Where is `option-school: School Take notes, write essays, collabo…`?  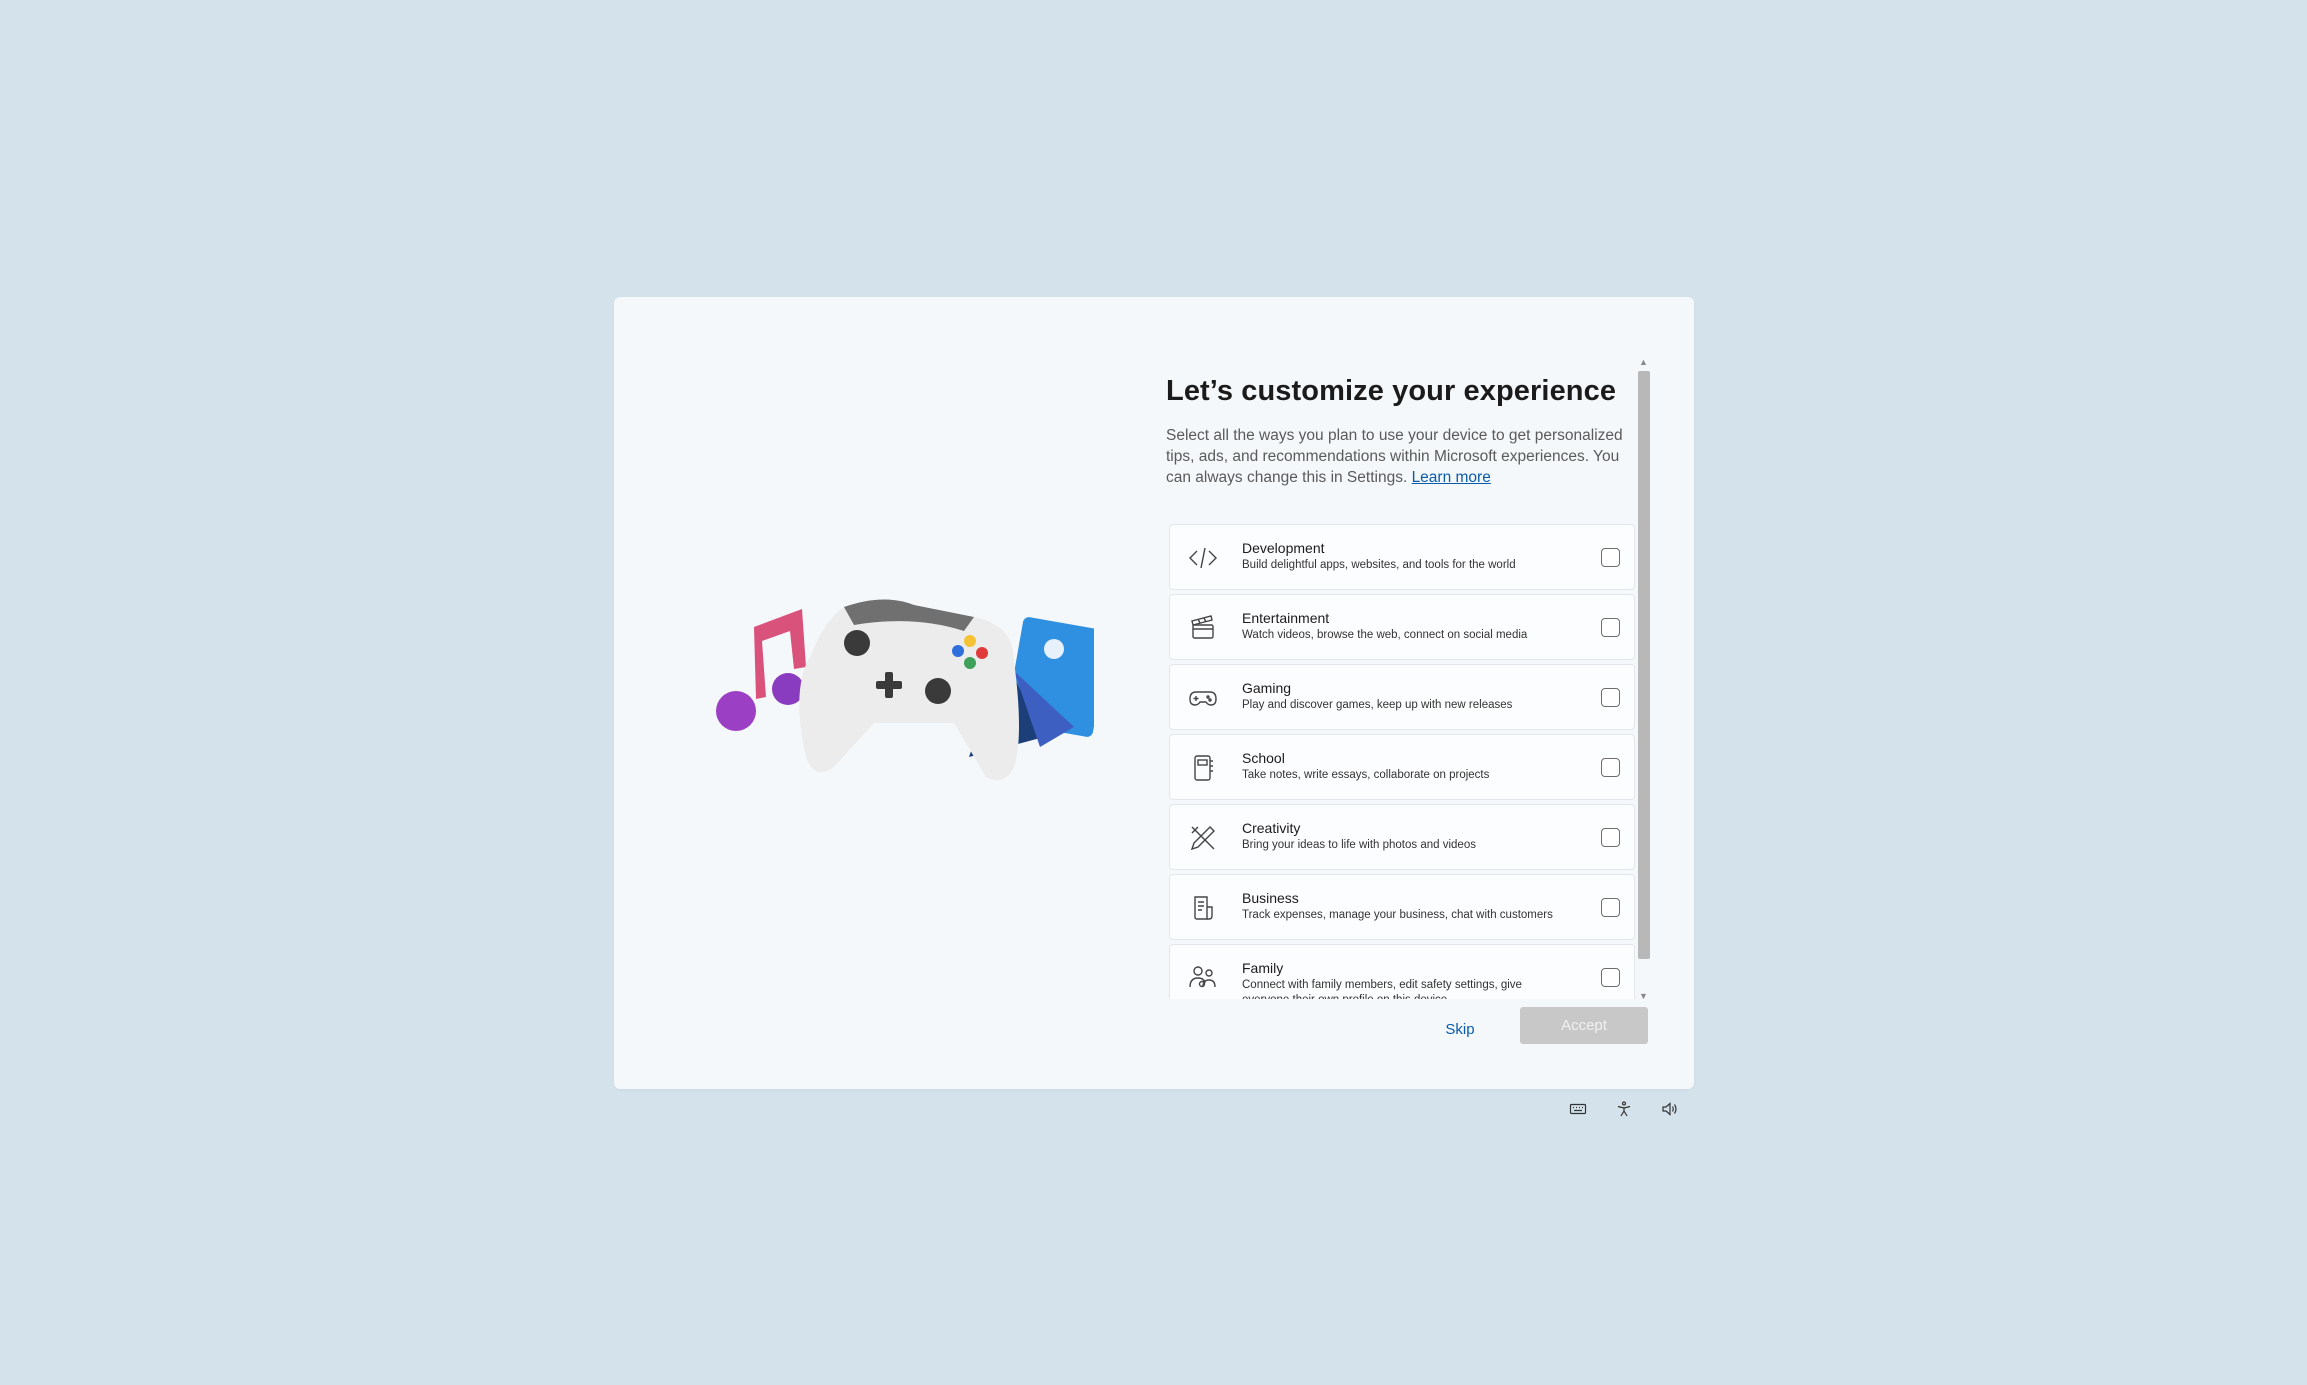
option-school: School Take notes, write essays, collabo… is located at coordinates (1402, 767).